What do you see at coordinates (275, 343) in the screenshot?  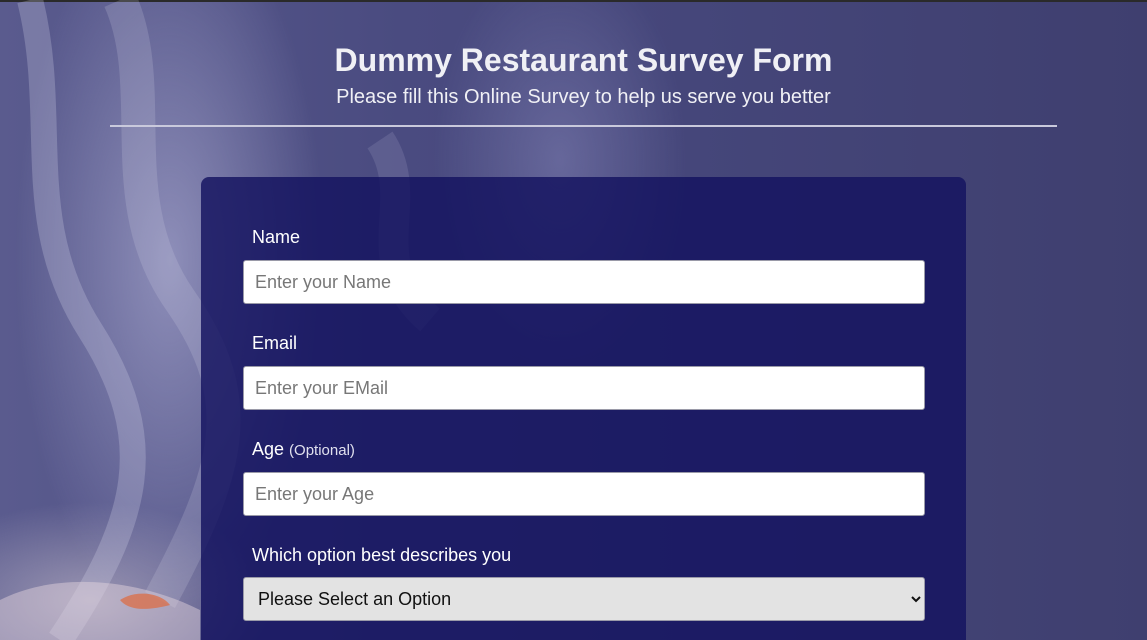 I see `email-label: Email` at bounding box center [275, 343].